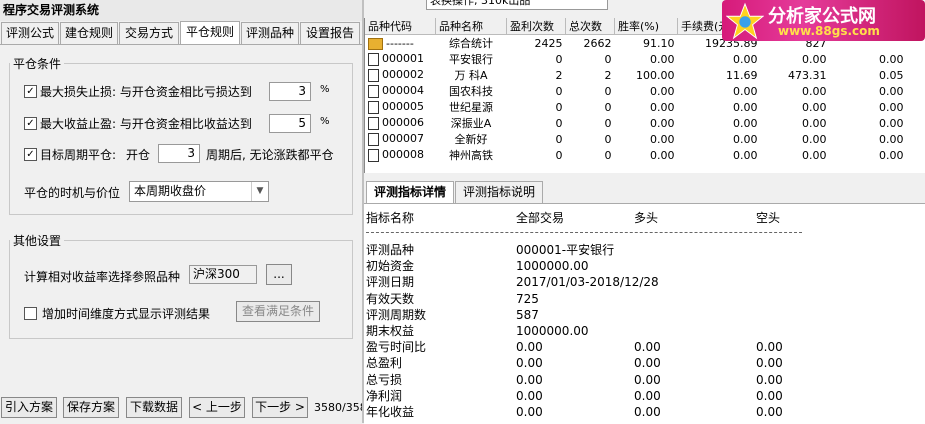  Describe the element at coordinates (330, 33) in the screenshot. I see `tab-report: 设置报告` at that location.